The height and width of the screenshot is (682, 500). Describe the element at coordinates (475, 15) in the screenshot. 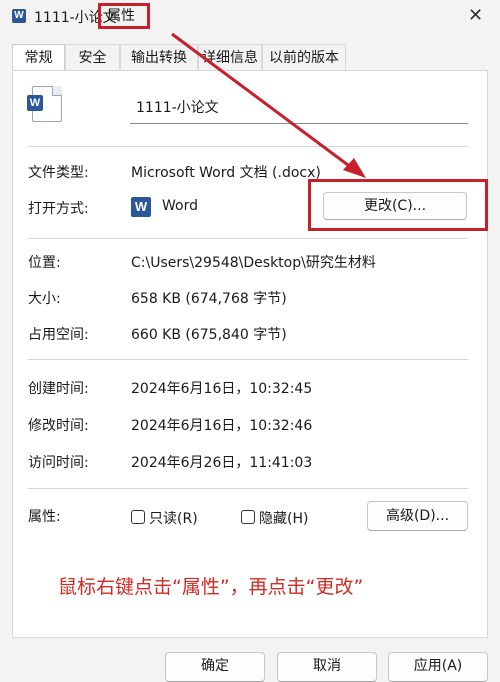

I see `close-icon: ✕` at that location.